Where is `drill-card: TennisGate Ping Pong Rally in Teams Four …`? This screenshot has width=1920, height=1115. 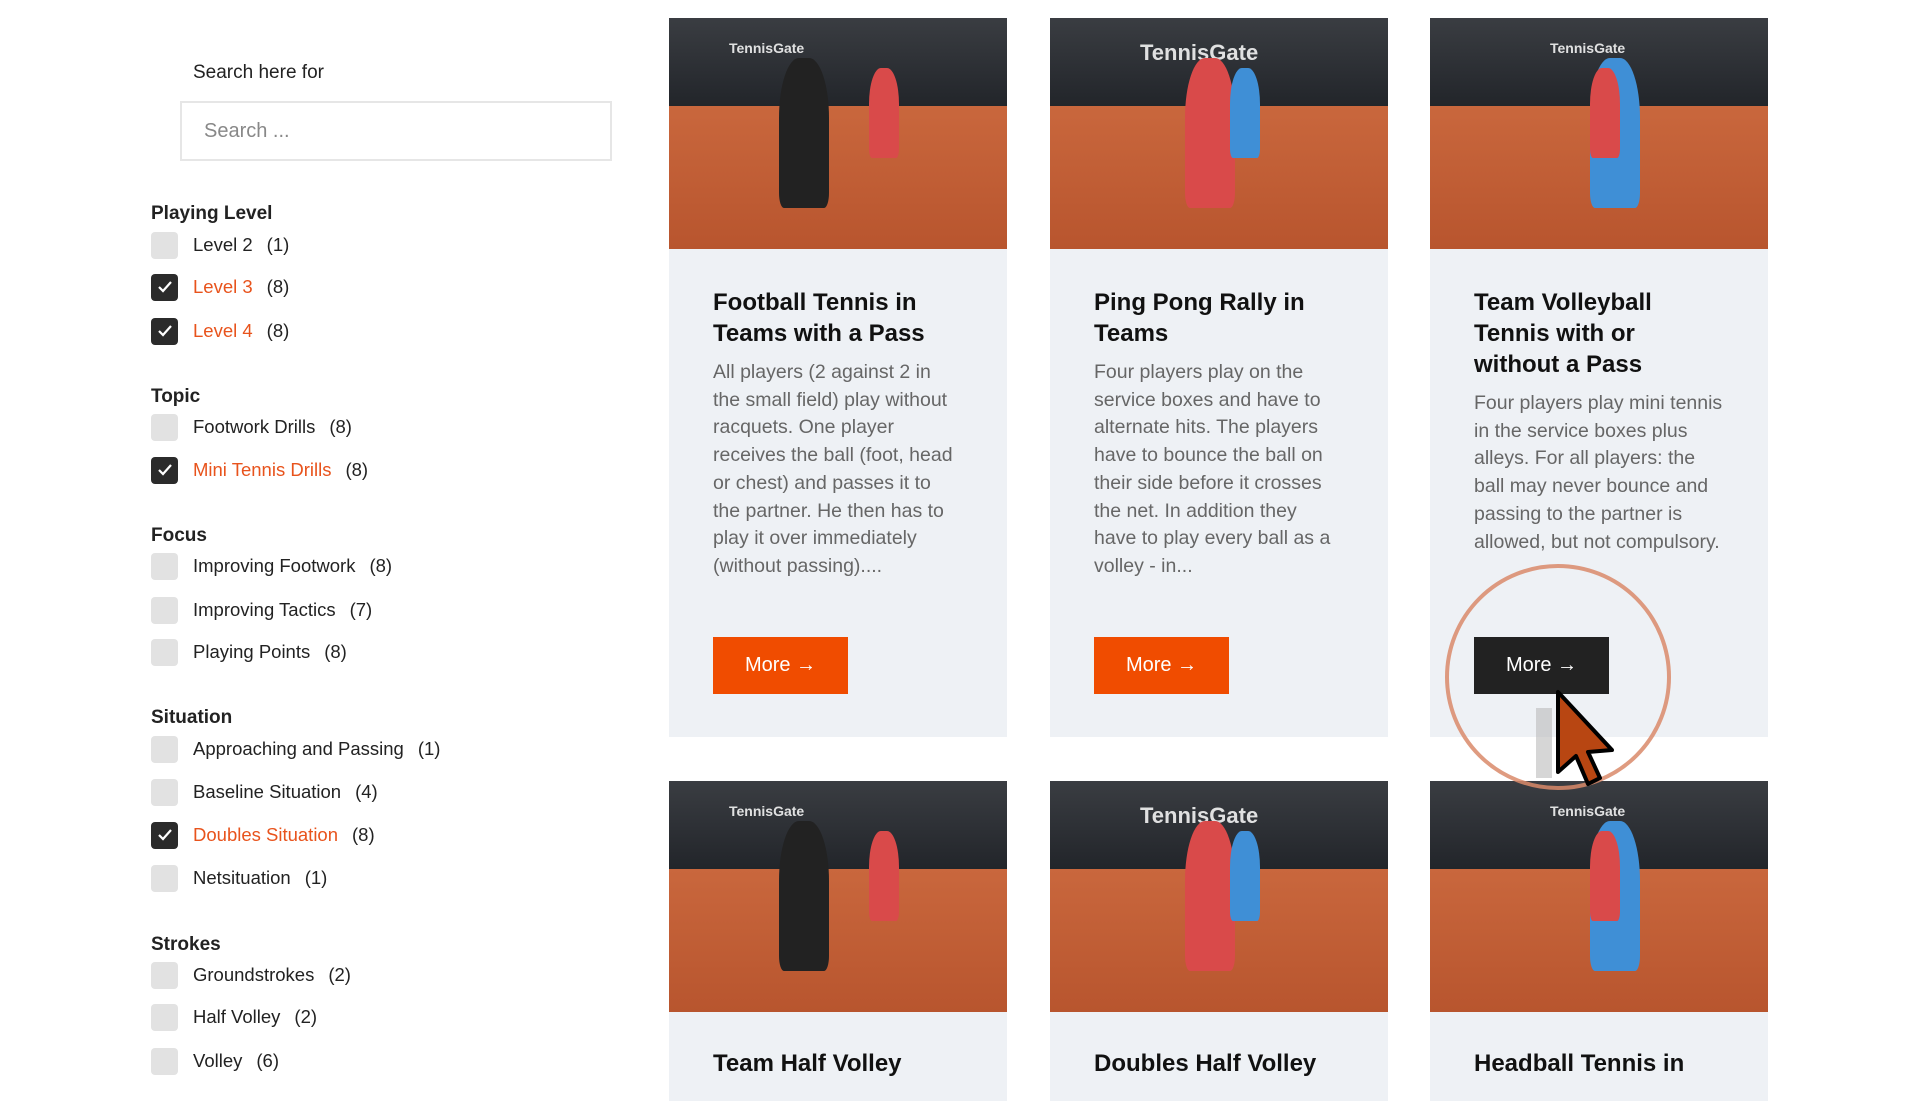
drill-card: TennisGate Ping Pong Rally in Teams Four … is located at coordinates (1219, 377).